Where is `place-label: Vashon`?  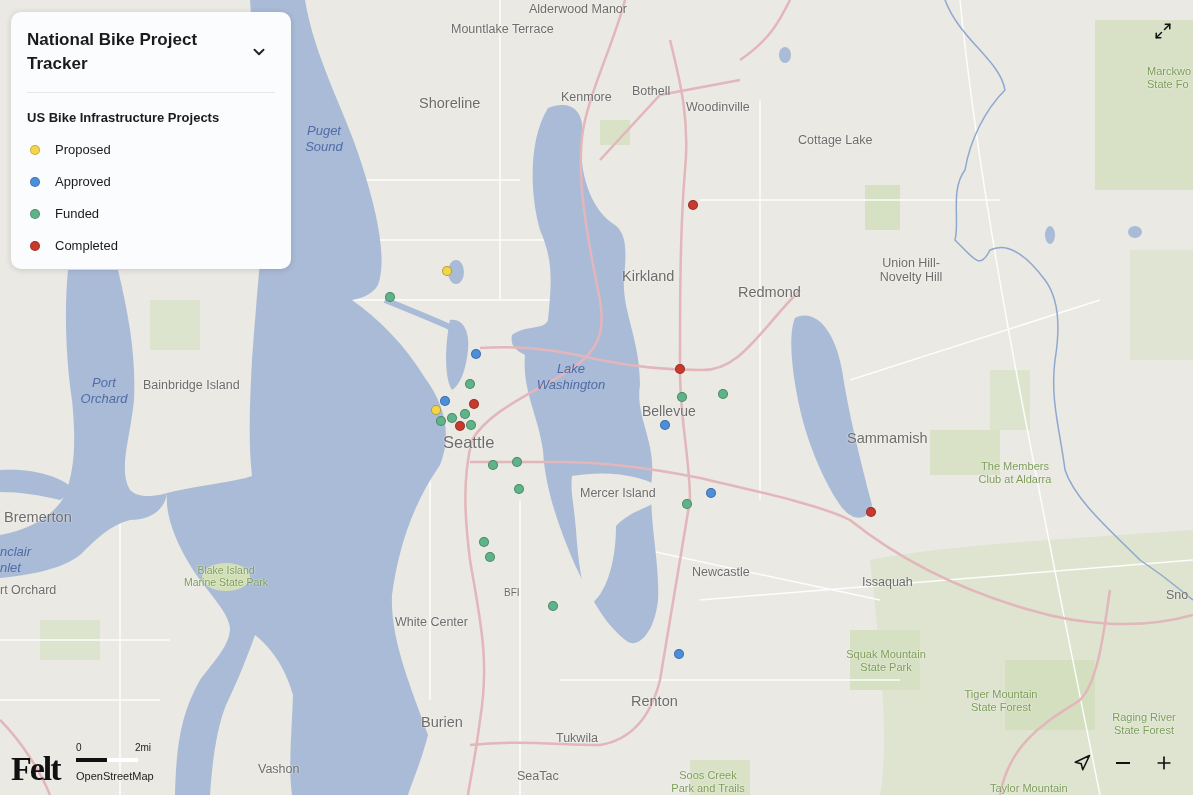 place-label: Vashon is located at coordinates (279, 769).